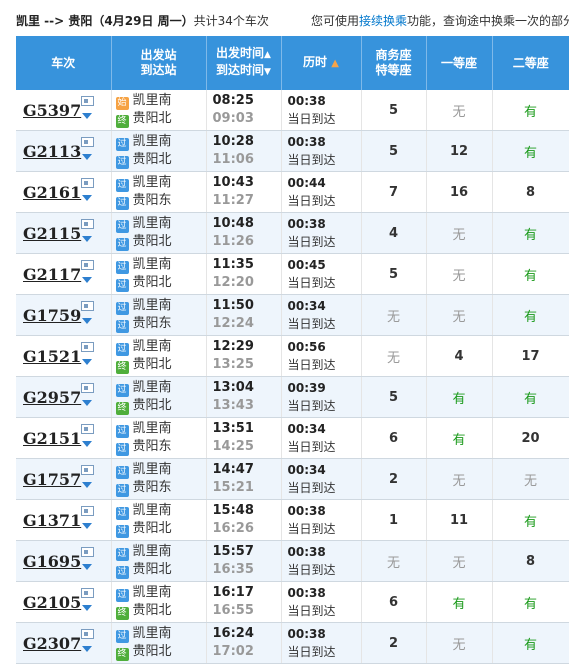 This screenshot has width=569, height=664. What do you see at coordinates (394, 643) in the screenshot?
I see `business-seat-cell: 2` at bounding box center [394, 643].